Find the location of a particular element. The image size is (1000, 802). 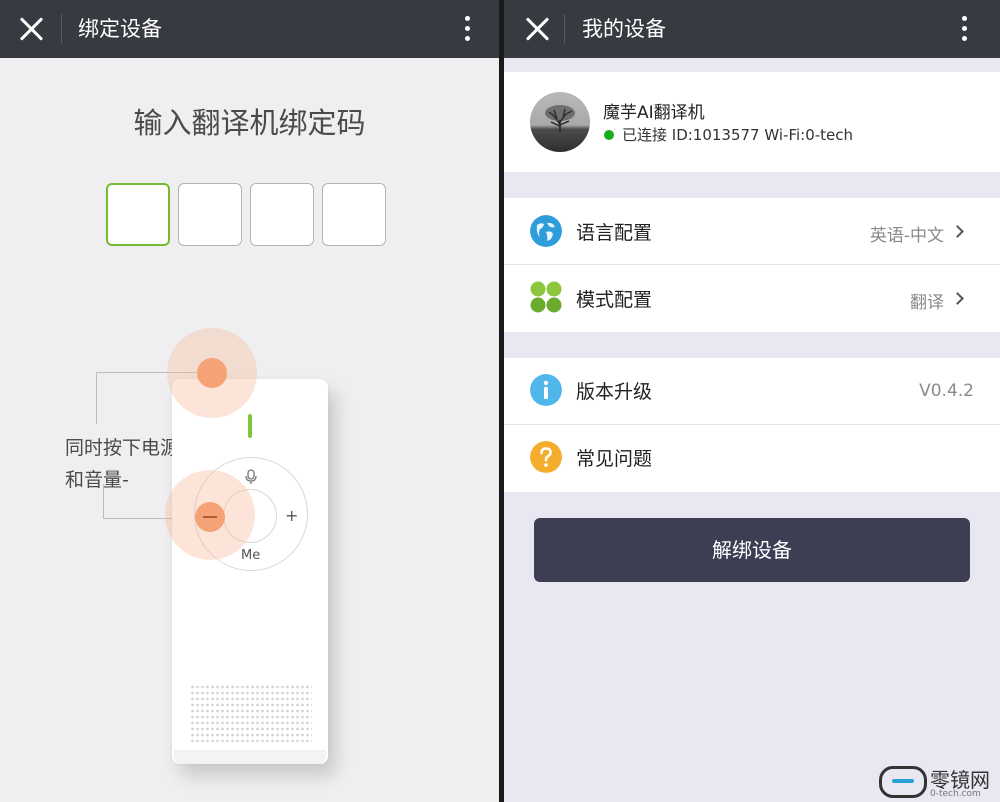

info-icon is located at coordinates (546, 390).